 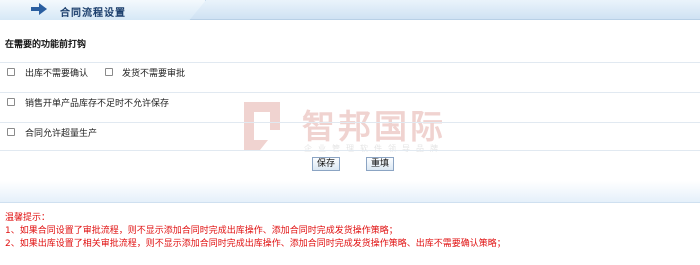 I want to click on notice-divider, so click(x=350, y=192).